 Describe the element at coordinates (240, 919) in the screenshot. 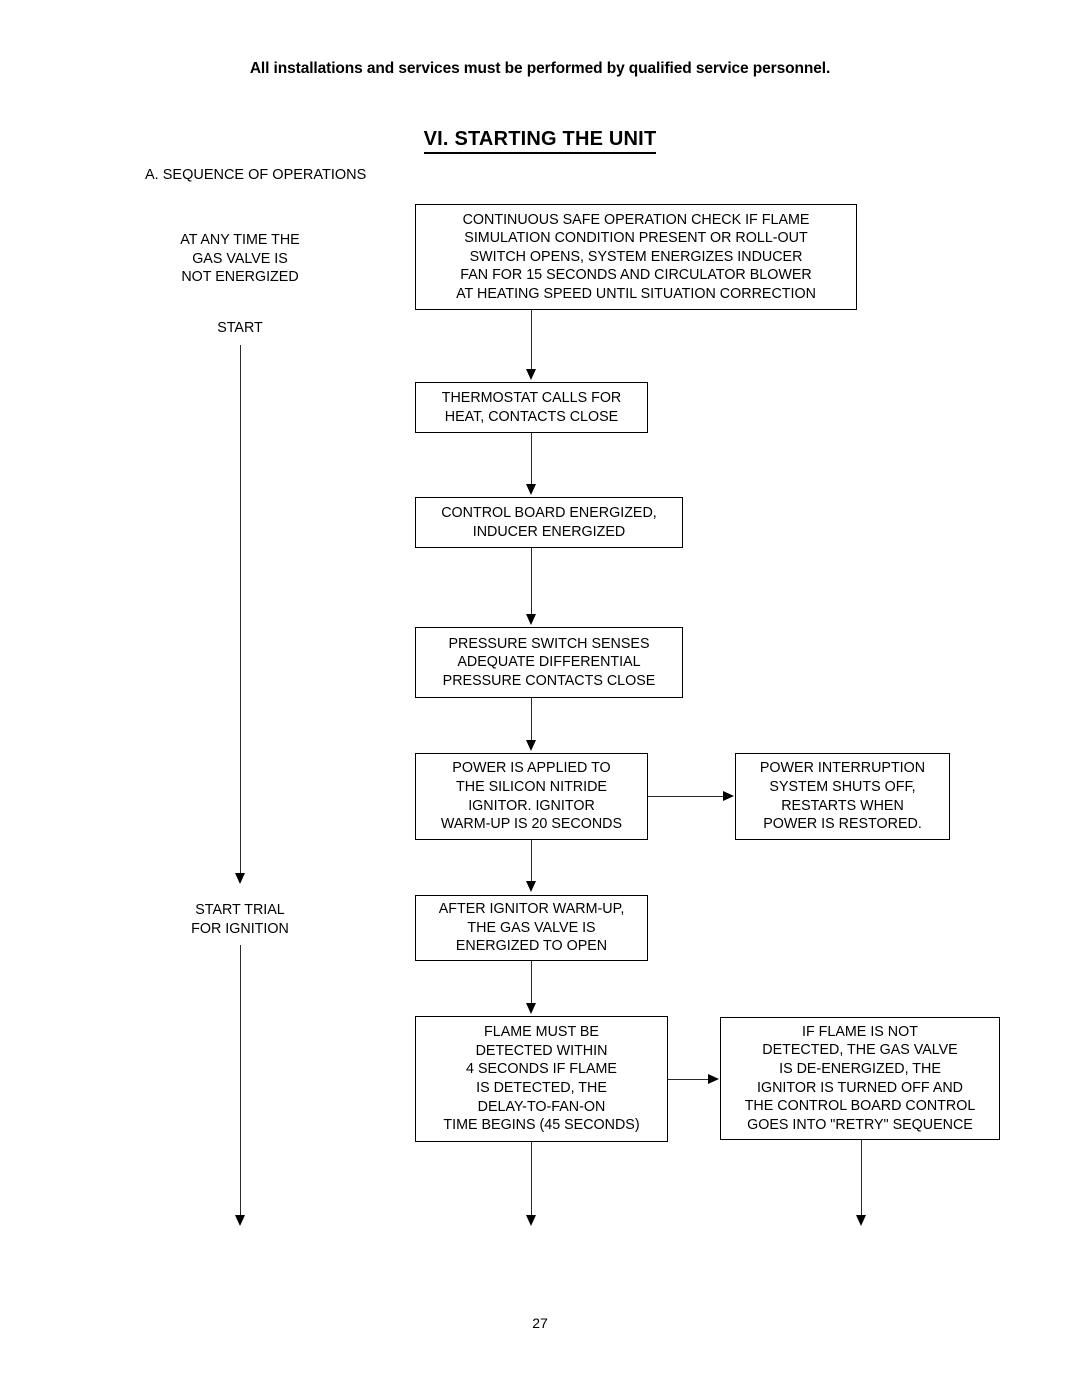

I see `label-start-trial-for-ignition: START TRIAL FOR IGNITION` at that location.